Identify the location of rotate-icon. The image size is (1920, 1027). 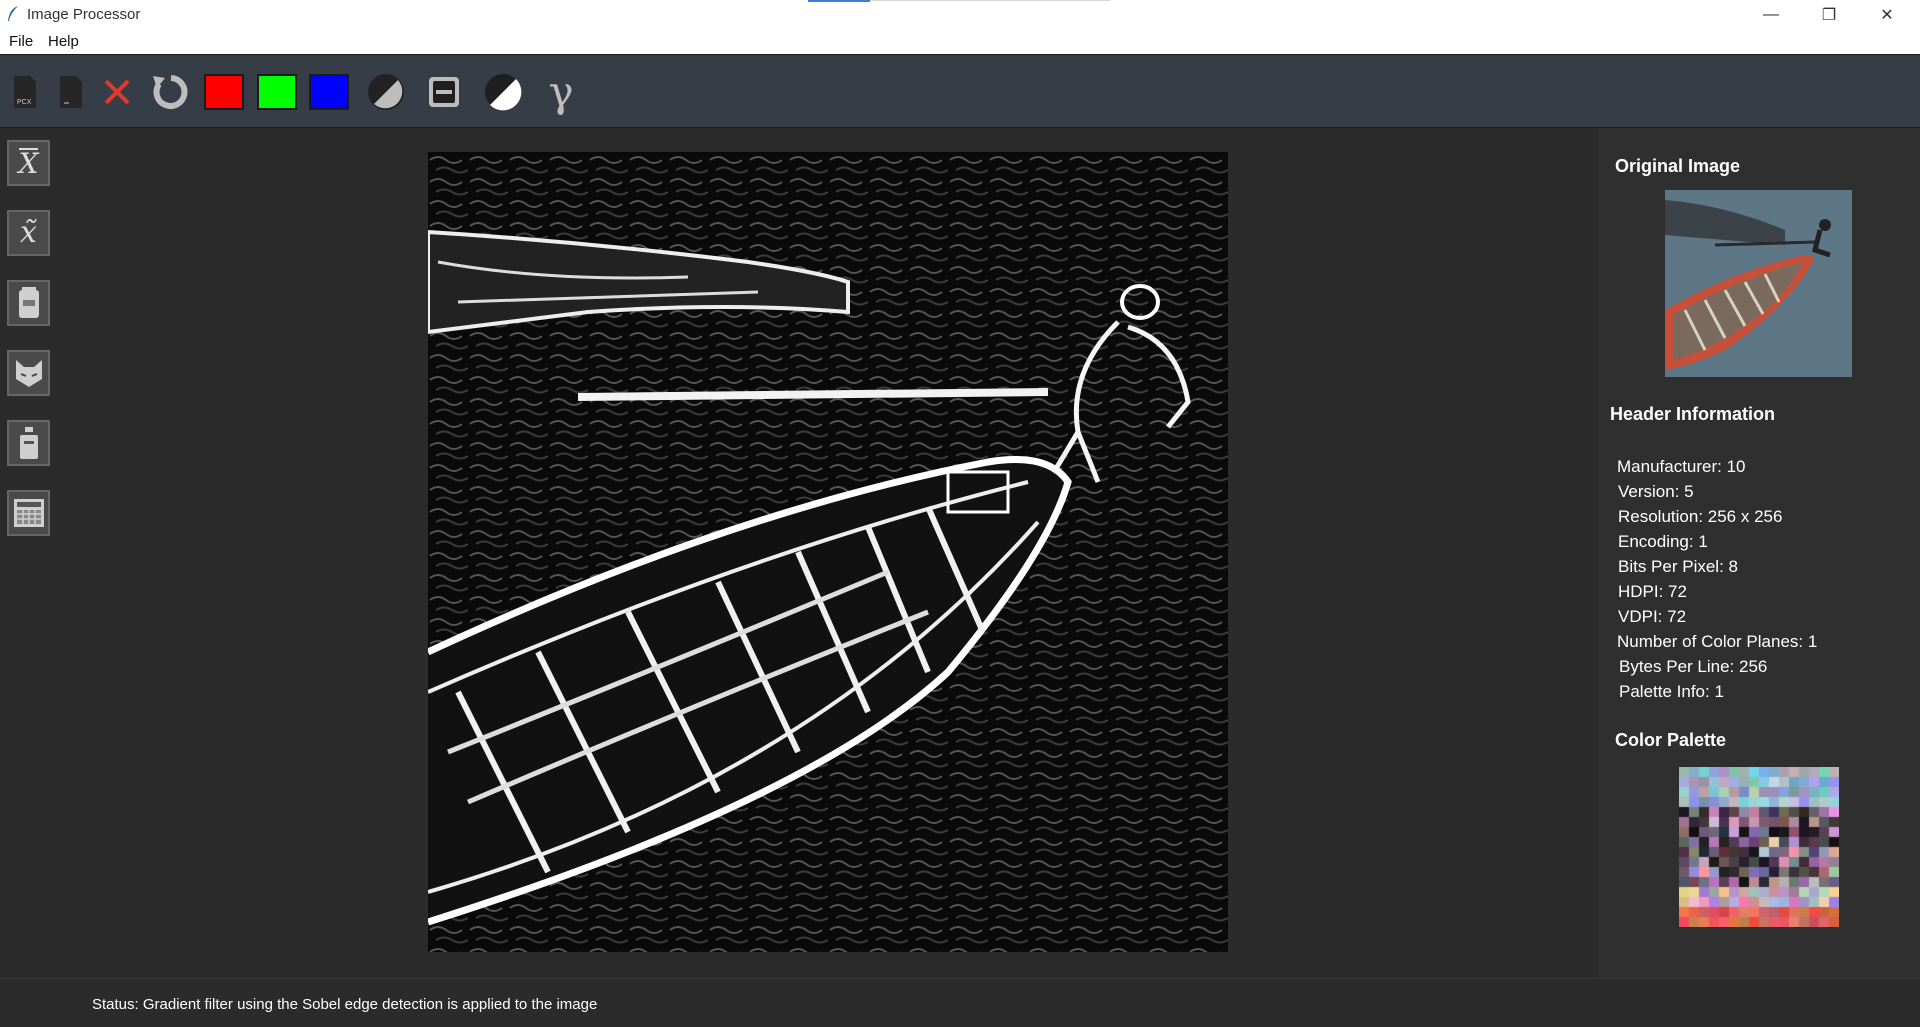
(170, 92).